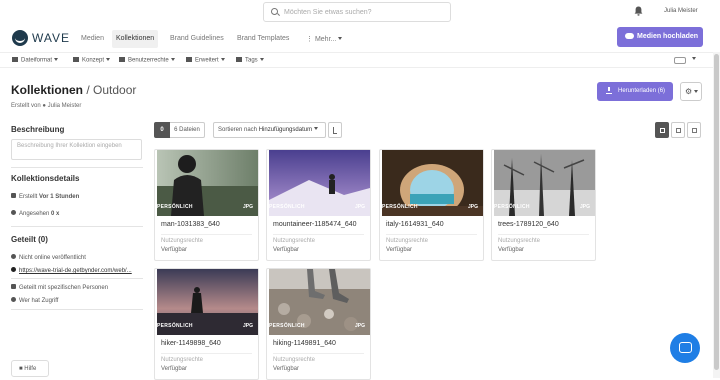 Image resolution: width=720 pixels, height=380 pixels. I want to click on chat-bubble-icon: ■, so click(21, 369).